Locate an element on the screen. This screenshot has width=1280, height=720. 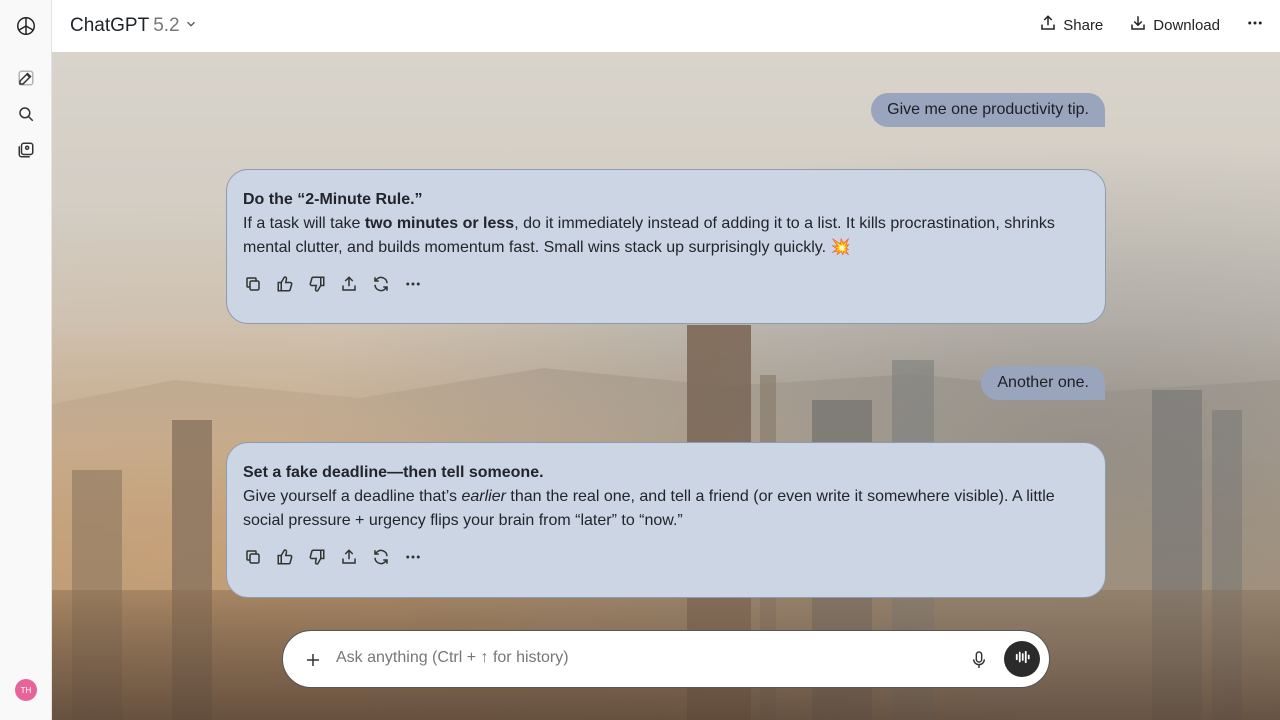
user-message-text: Give me one productivity tip. is located at coordinates (988, 109).